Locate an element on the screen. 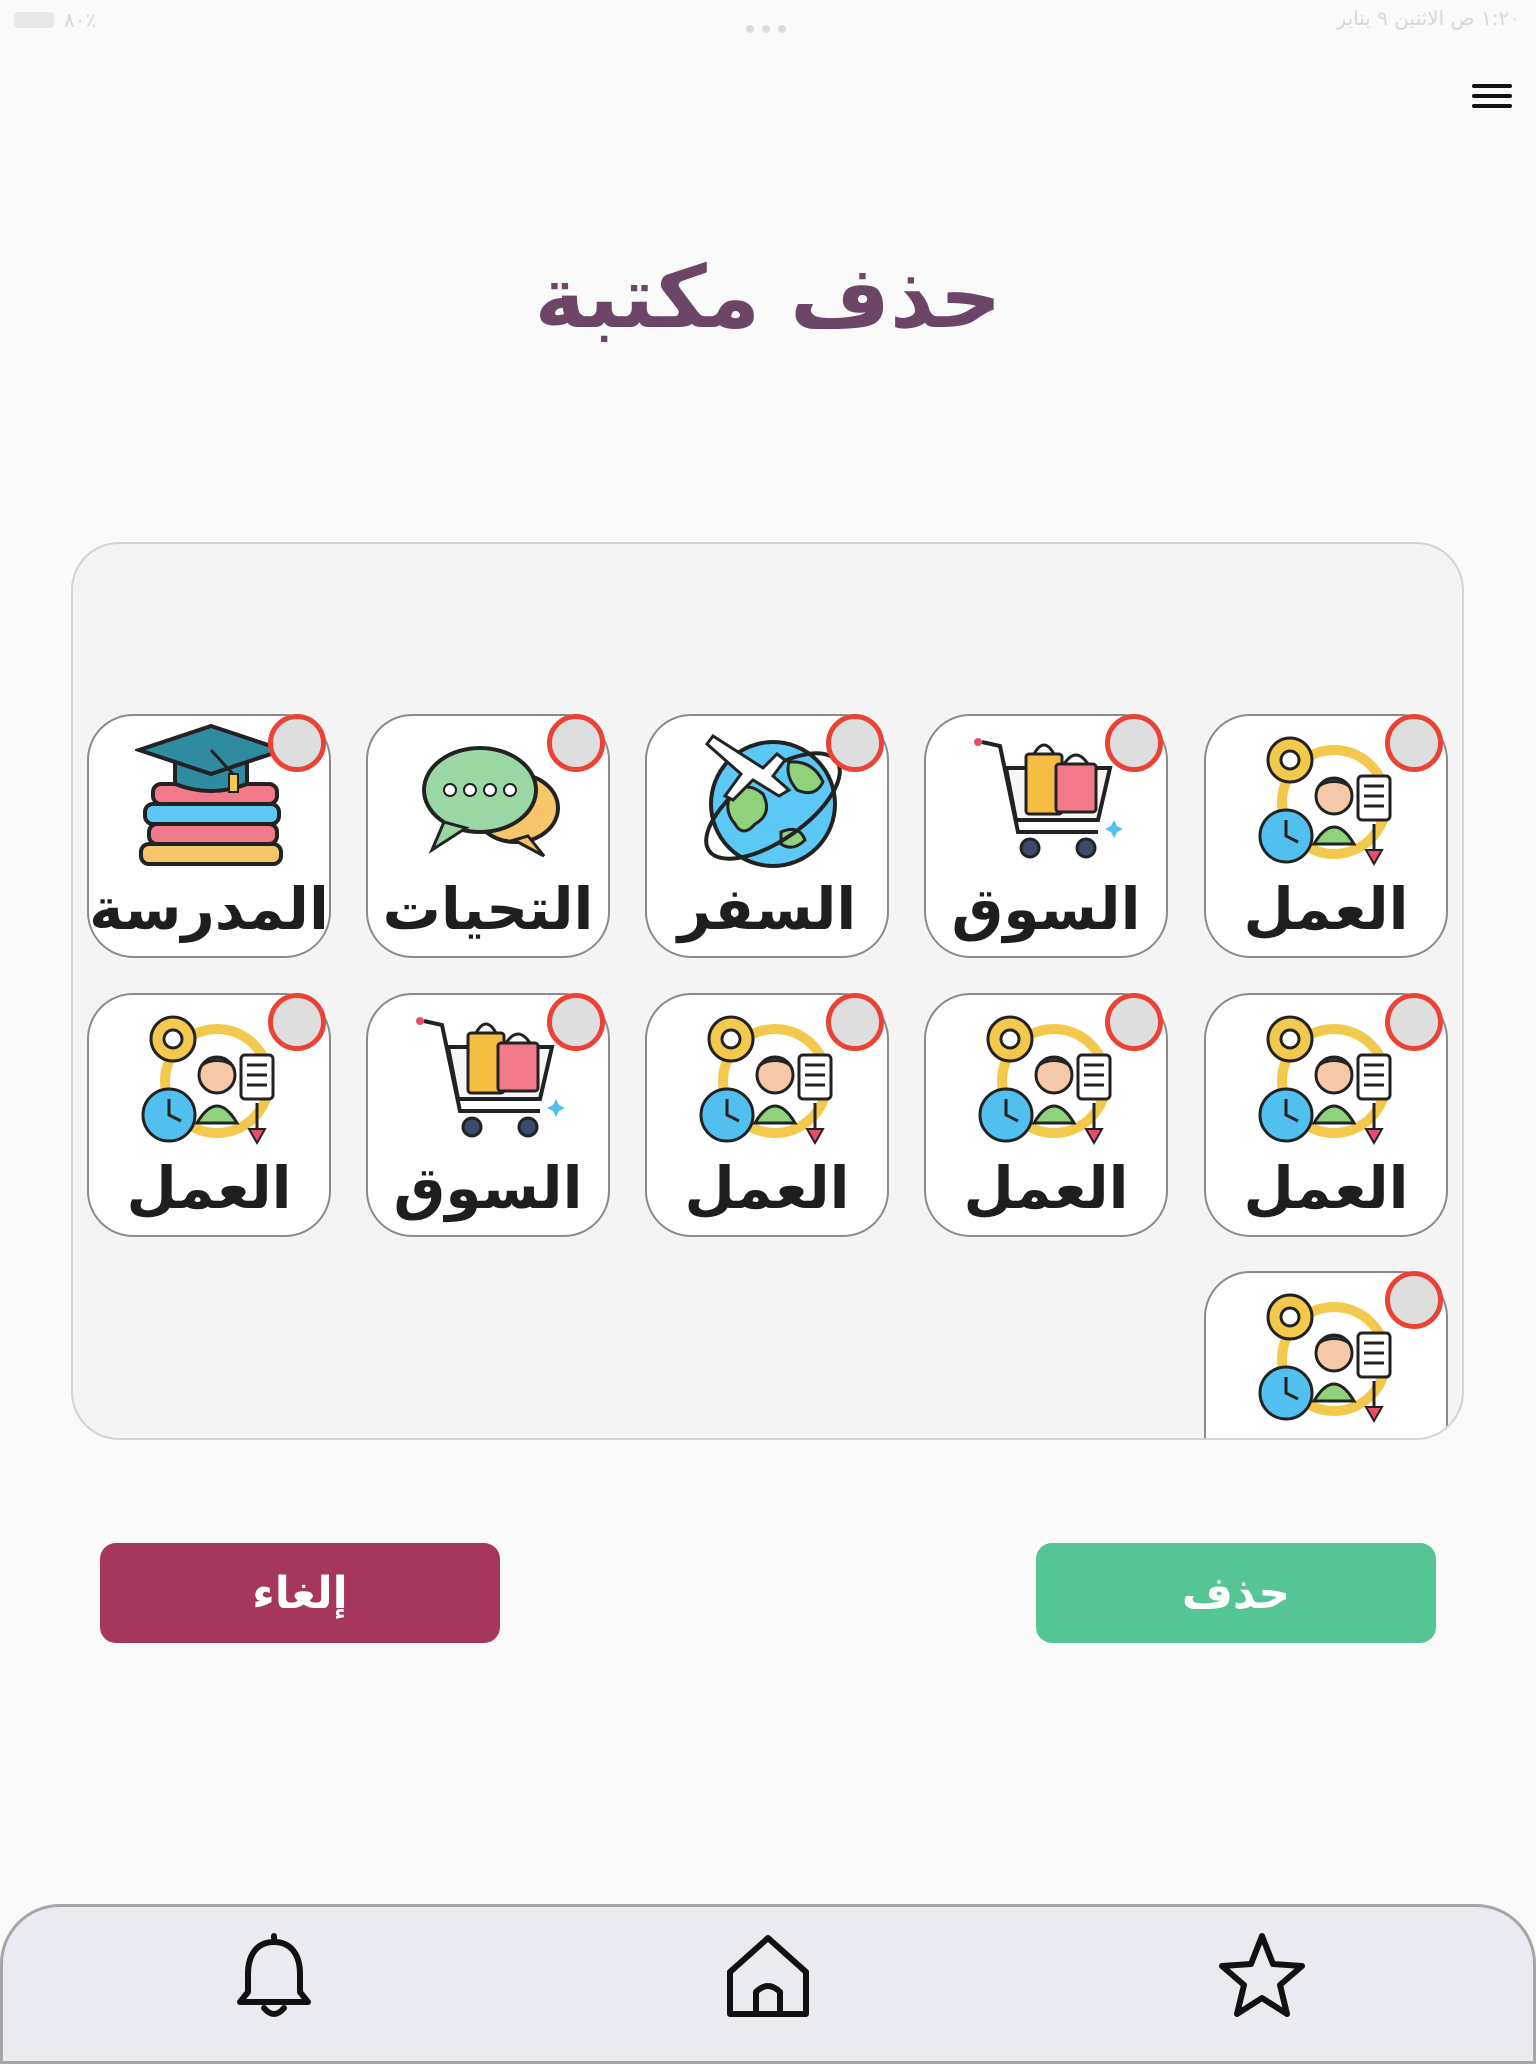 This screenshot has height=2064, width=1536. page-title: حذف مكتبة is located at coordinates (768, 298).